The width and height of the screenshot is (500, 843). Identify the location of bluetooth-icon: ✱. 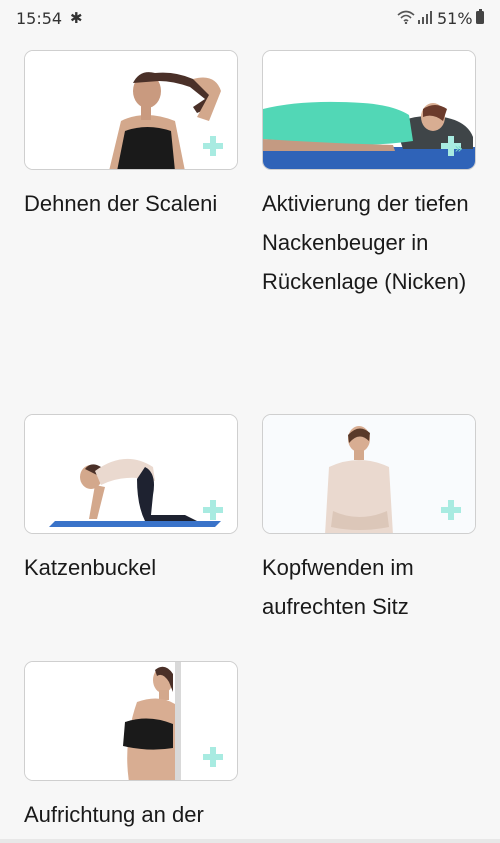
(76, 18).